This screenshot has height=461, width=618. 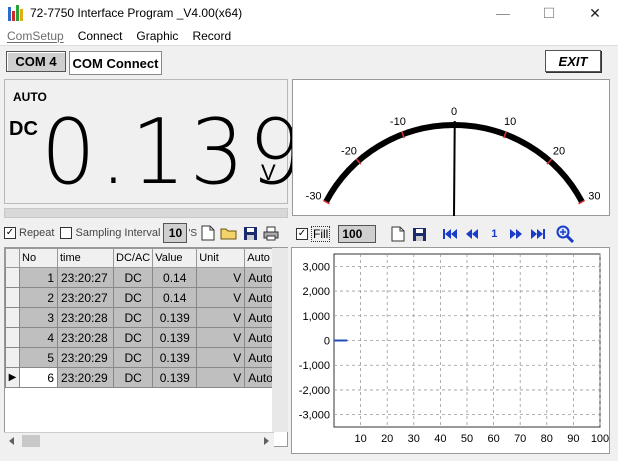 What do you see at coordinates (595, 13) in the screenshot?
I see `close-button: ✕` at bounding box center [595, 13].